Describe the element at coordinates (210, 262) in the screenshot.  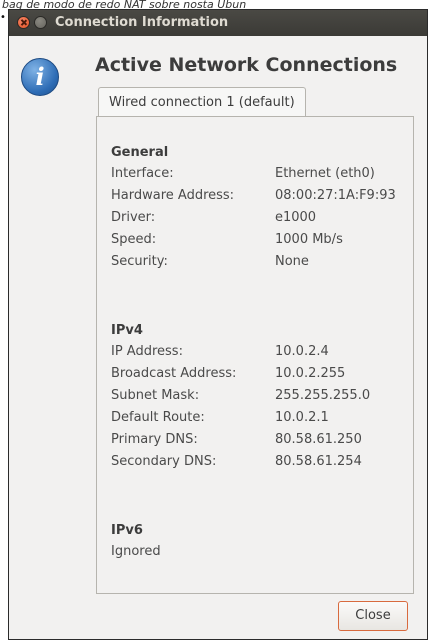
I see `info-row-security: Security: None` at that location.